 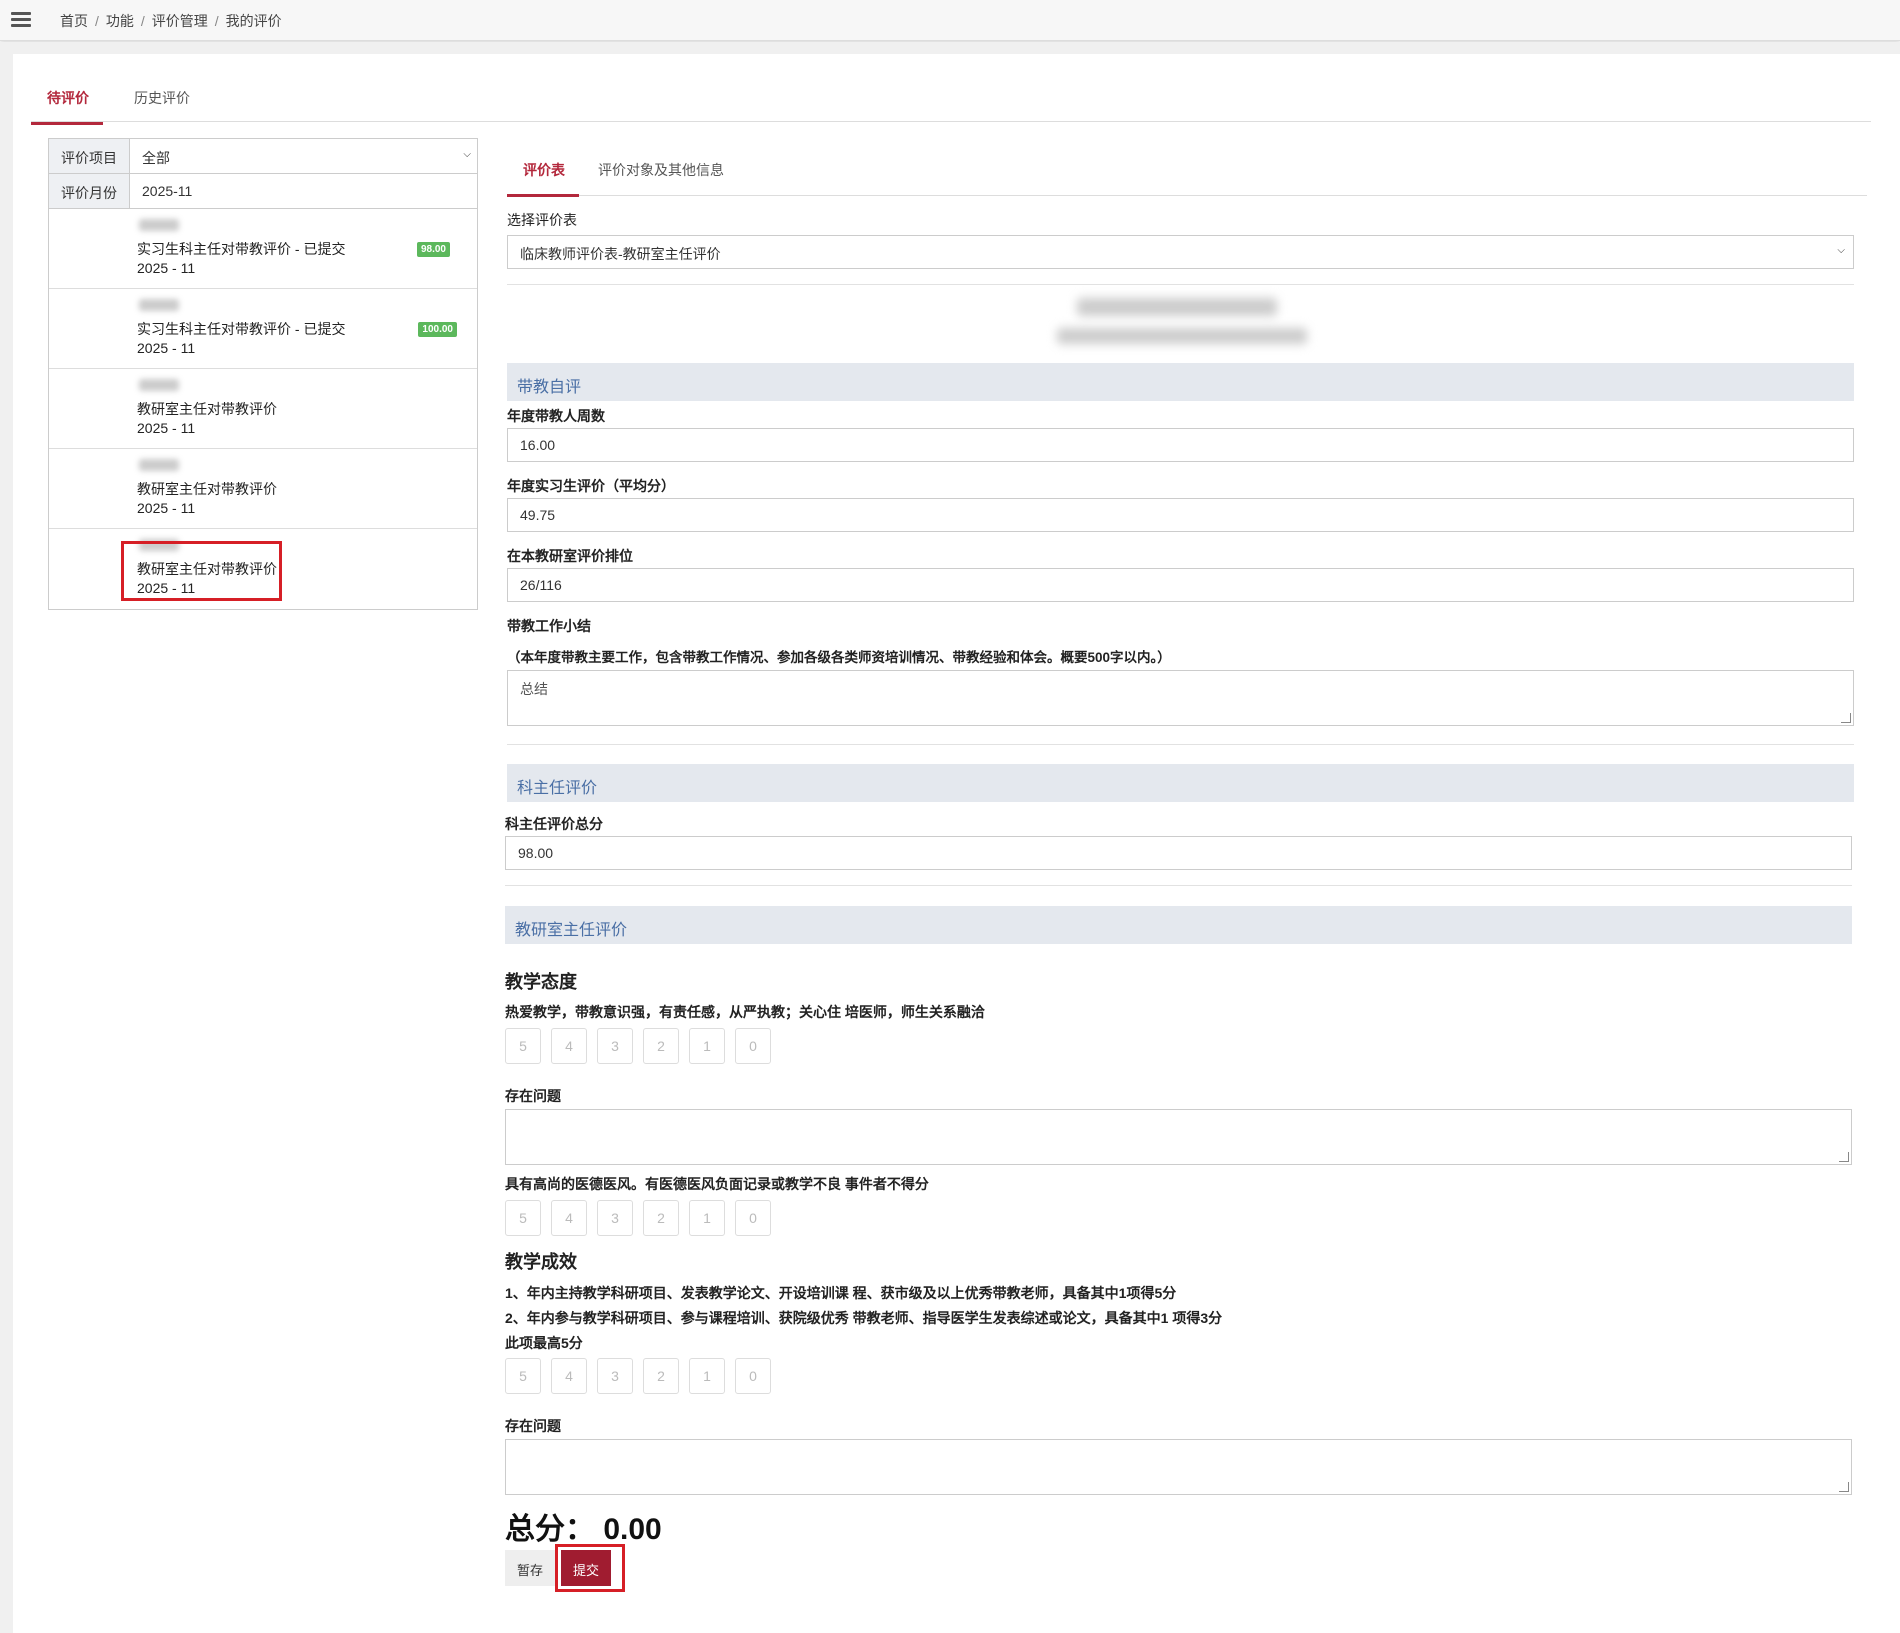 What do you see at coordinates (951, 89) in the screenshot?
I see `main-tabs: 待评价 历史评价` at bounding box center [951, 89].